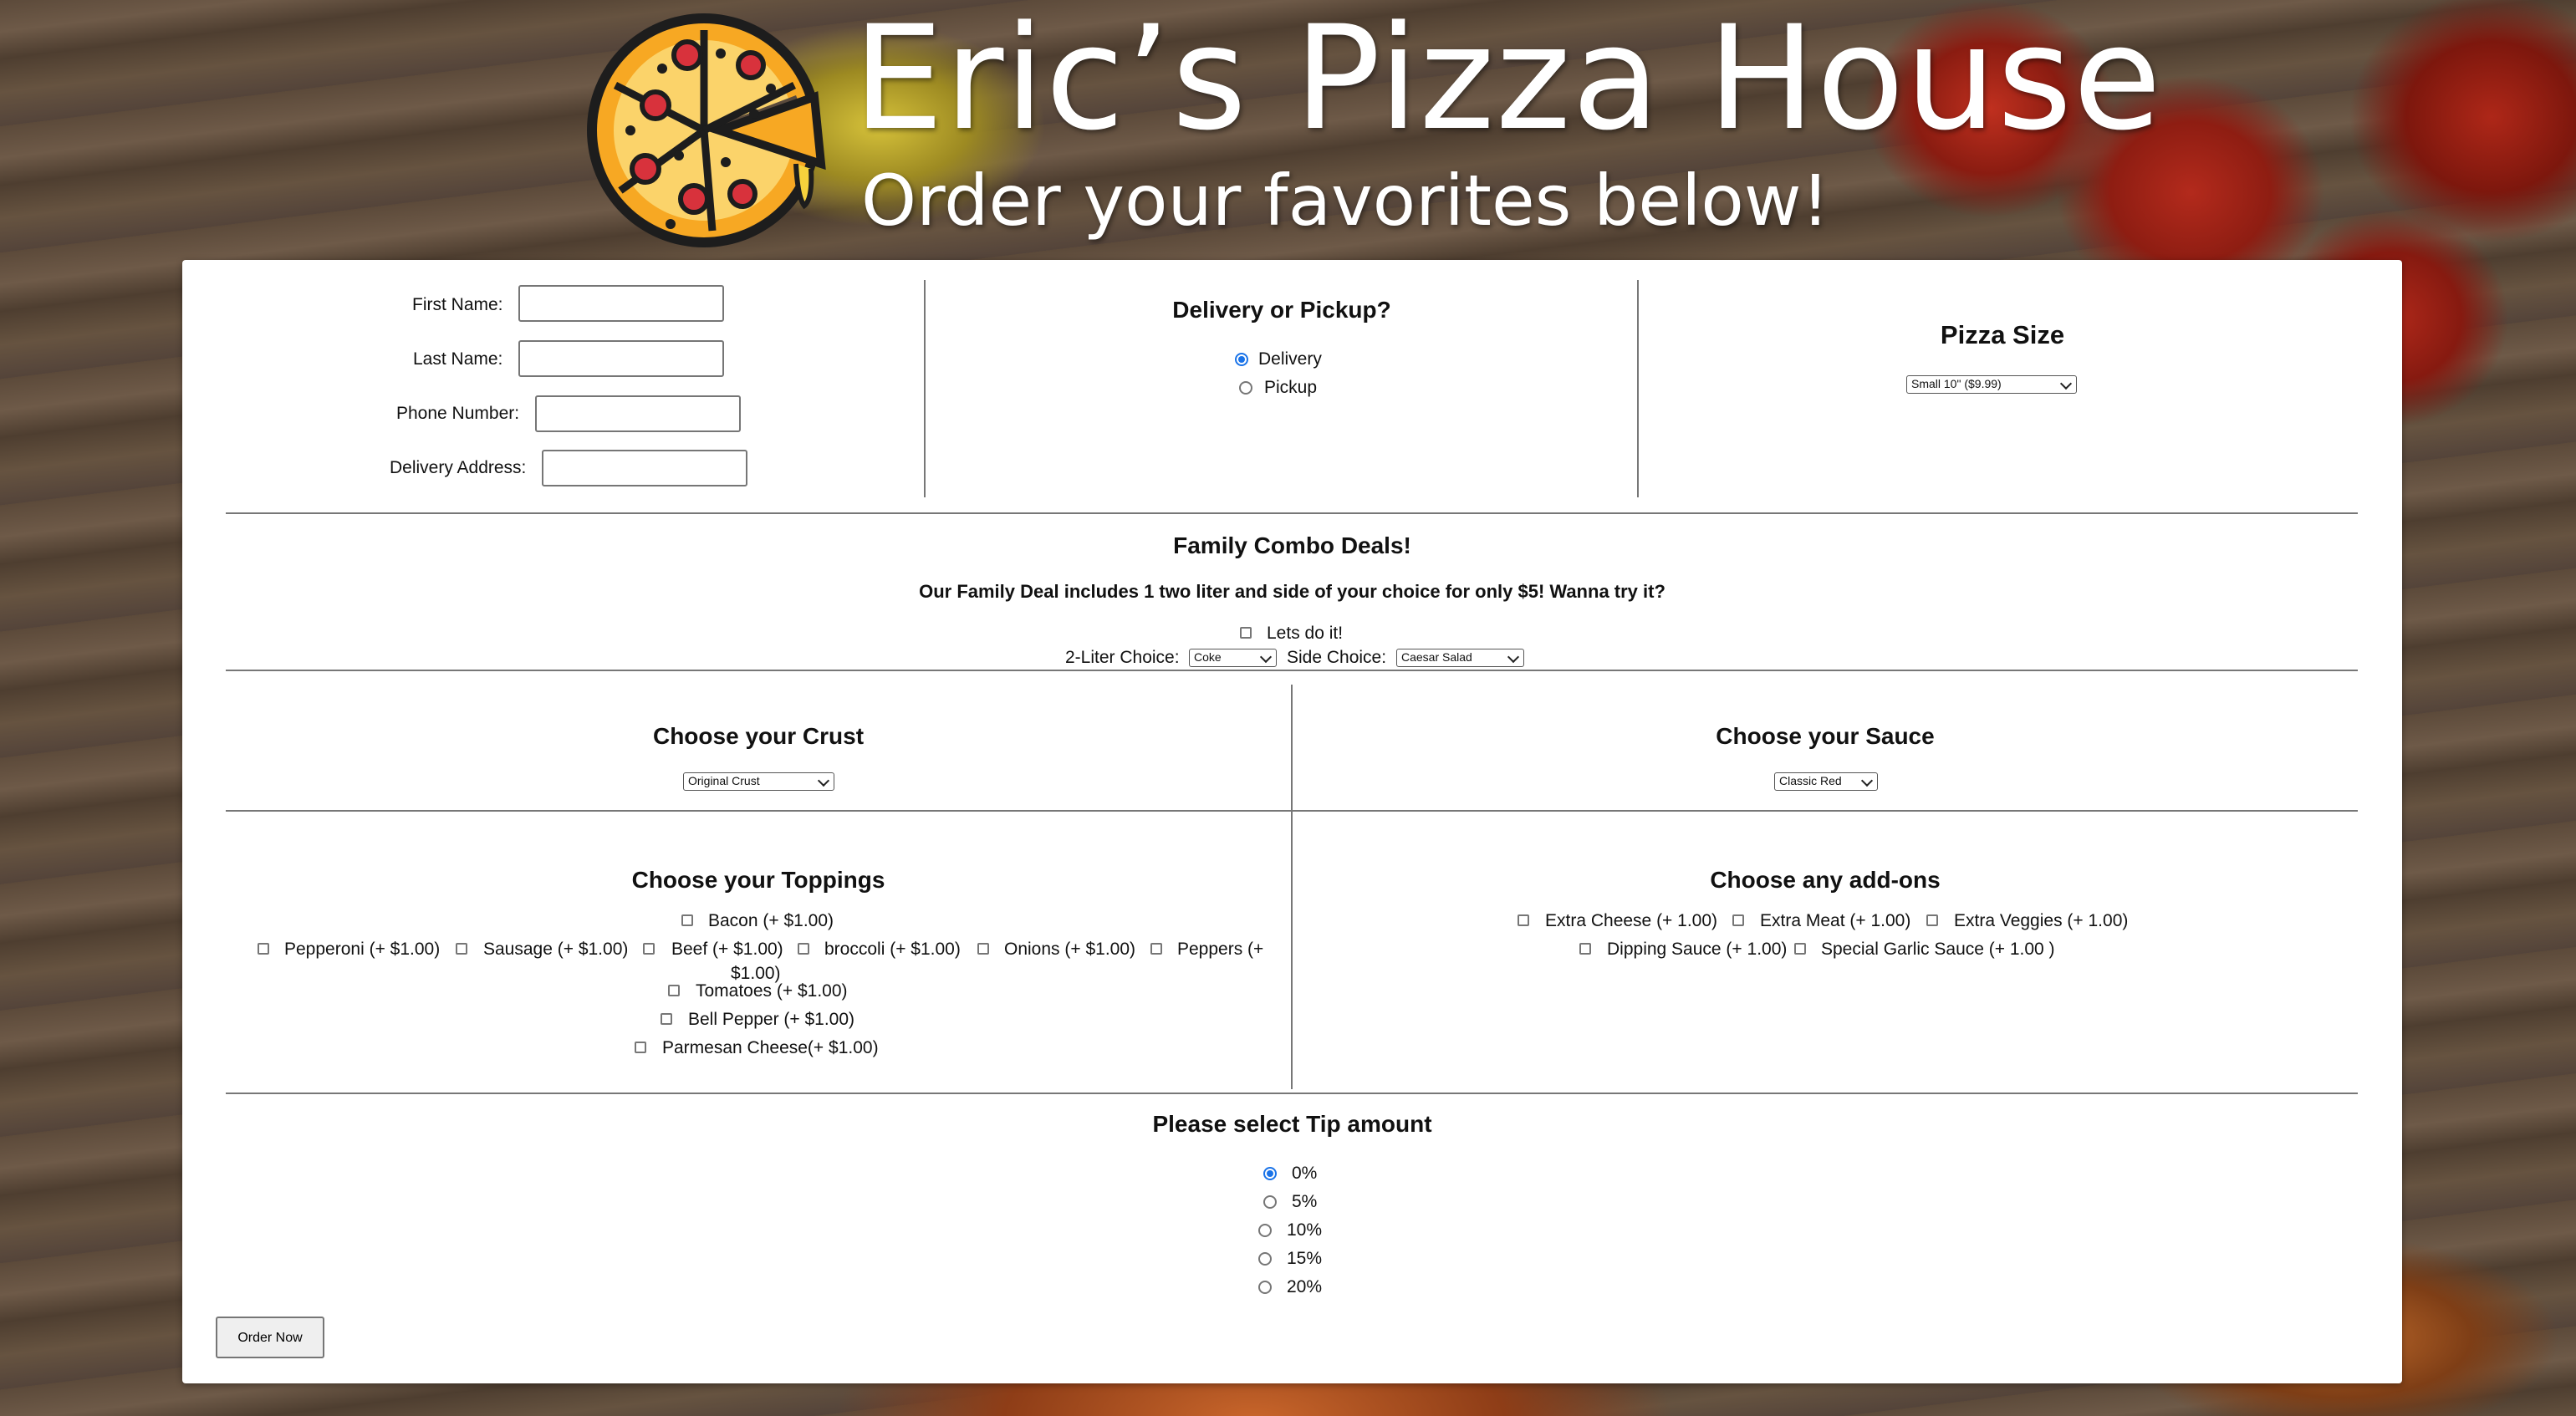 This screenshot has width=2576, height=1416. Describe the element at coordinates (1208, 657) in the screenshot. I see `liter-choice-selected: Coke` at that location.